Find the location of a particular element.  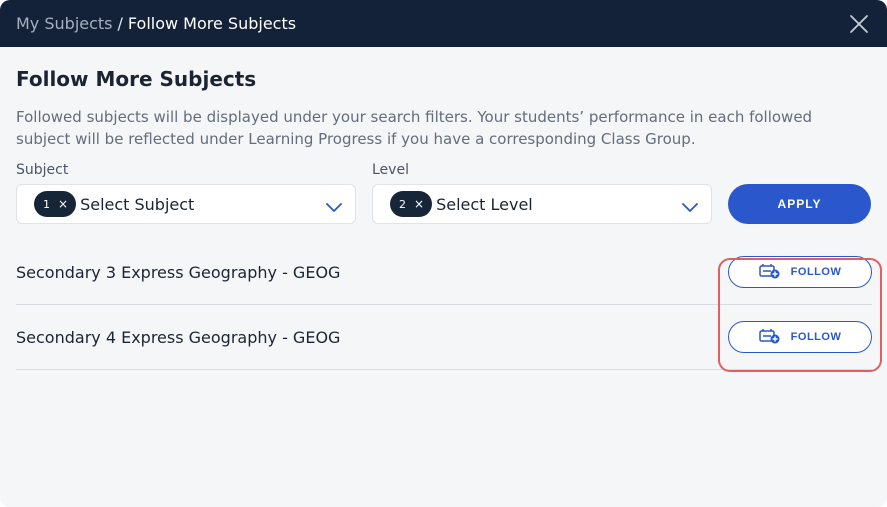

modal-header: My Subjects / Follow More Subjects is located at coordinates (443, 23).